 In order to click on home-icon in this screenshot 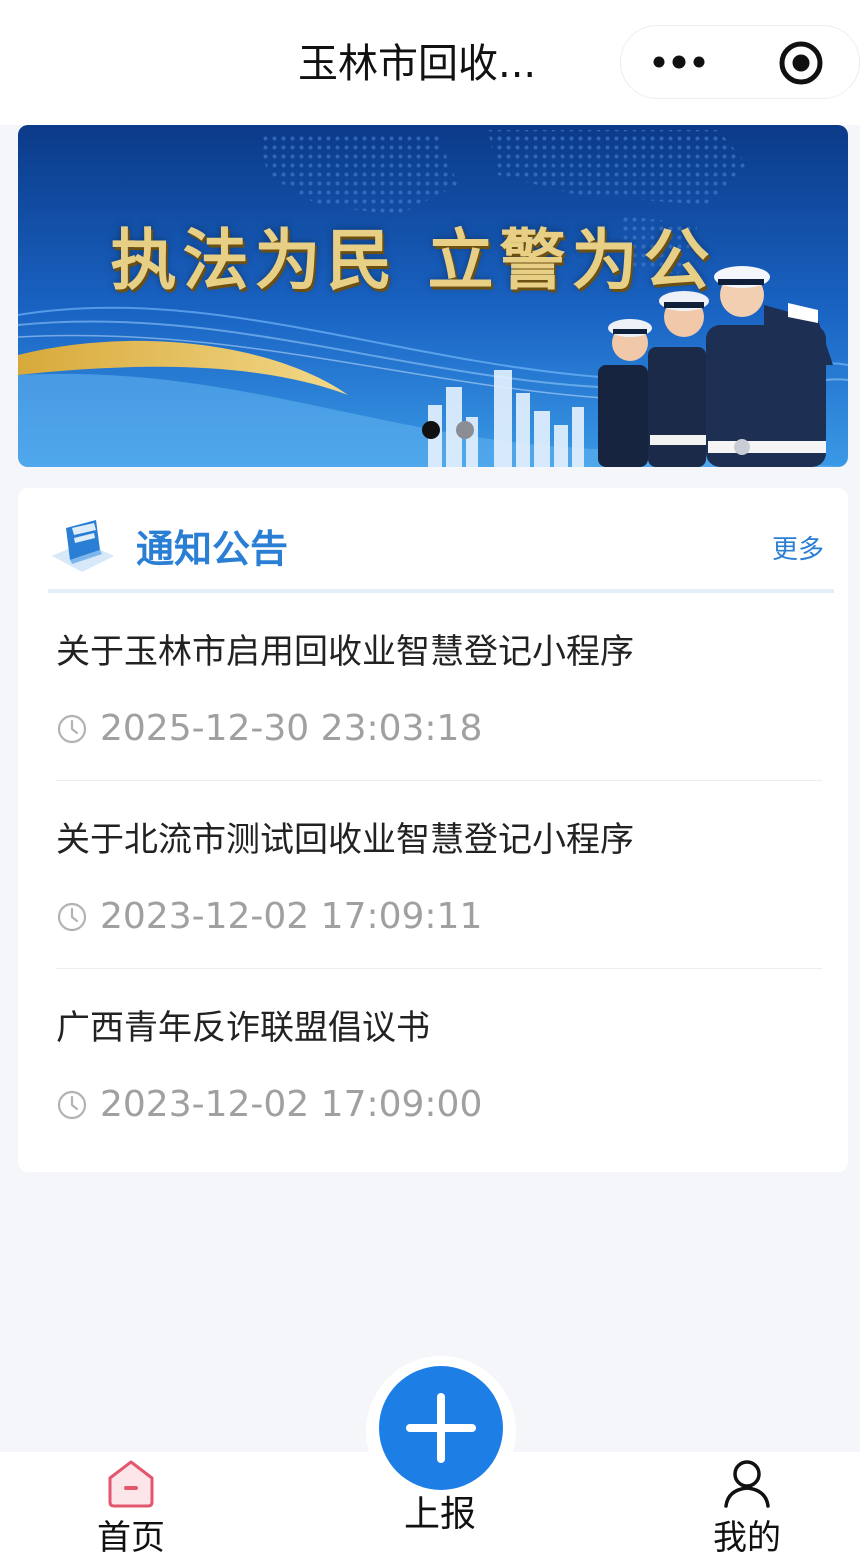, I will do `click(131, 1484)`.